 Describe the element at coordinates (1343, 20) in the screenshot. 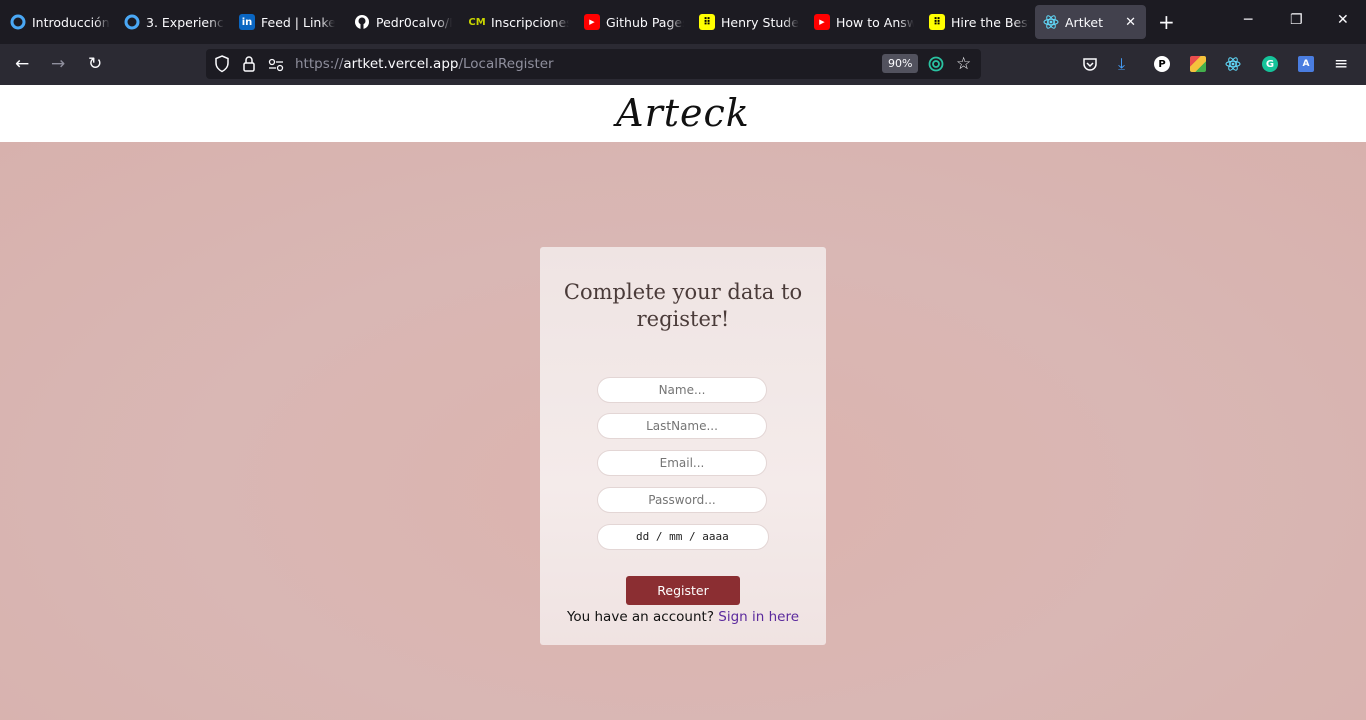

I see `close-window-icon: ✕` at that location.